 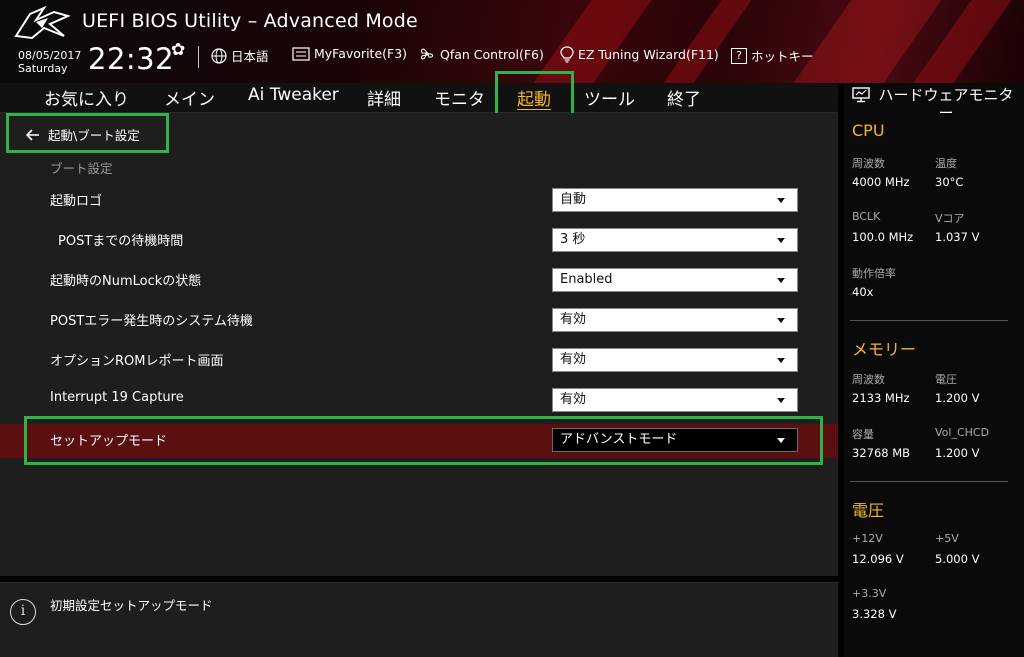 I want to click on help-text: 初期設定セットアップモード, so click(x=131, y=605).